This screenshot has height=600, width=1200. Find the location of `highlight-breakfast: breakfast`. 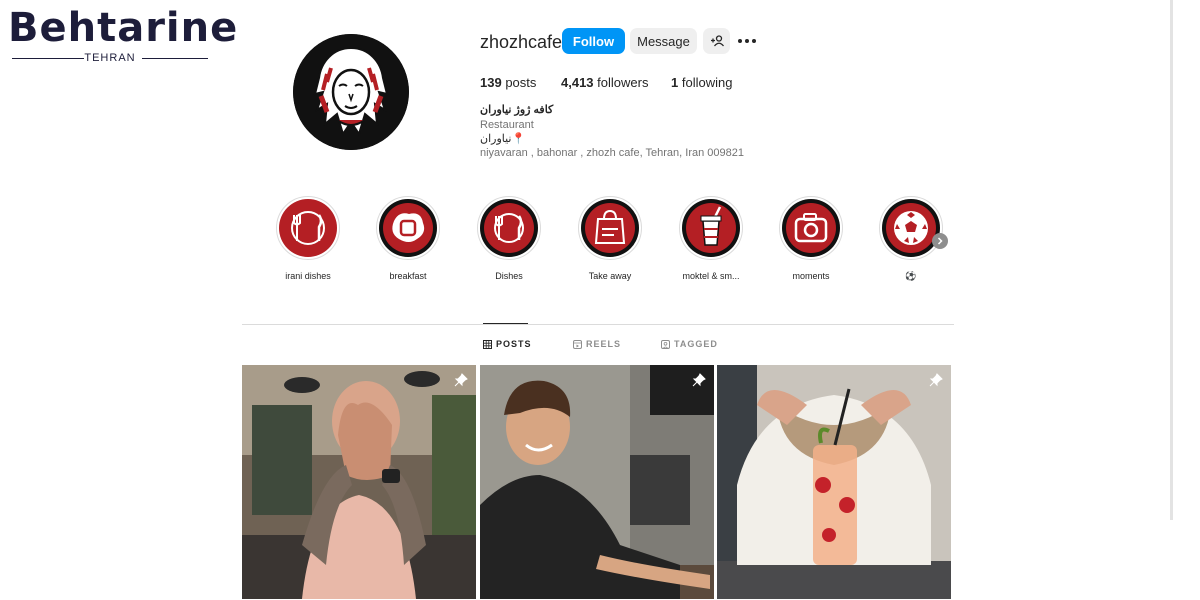

highlight-breakfast: breakfast is located at coordinates (408, 239).